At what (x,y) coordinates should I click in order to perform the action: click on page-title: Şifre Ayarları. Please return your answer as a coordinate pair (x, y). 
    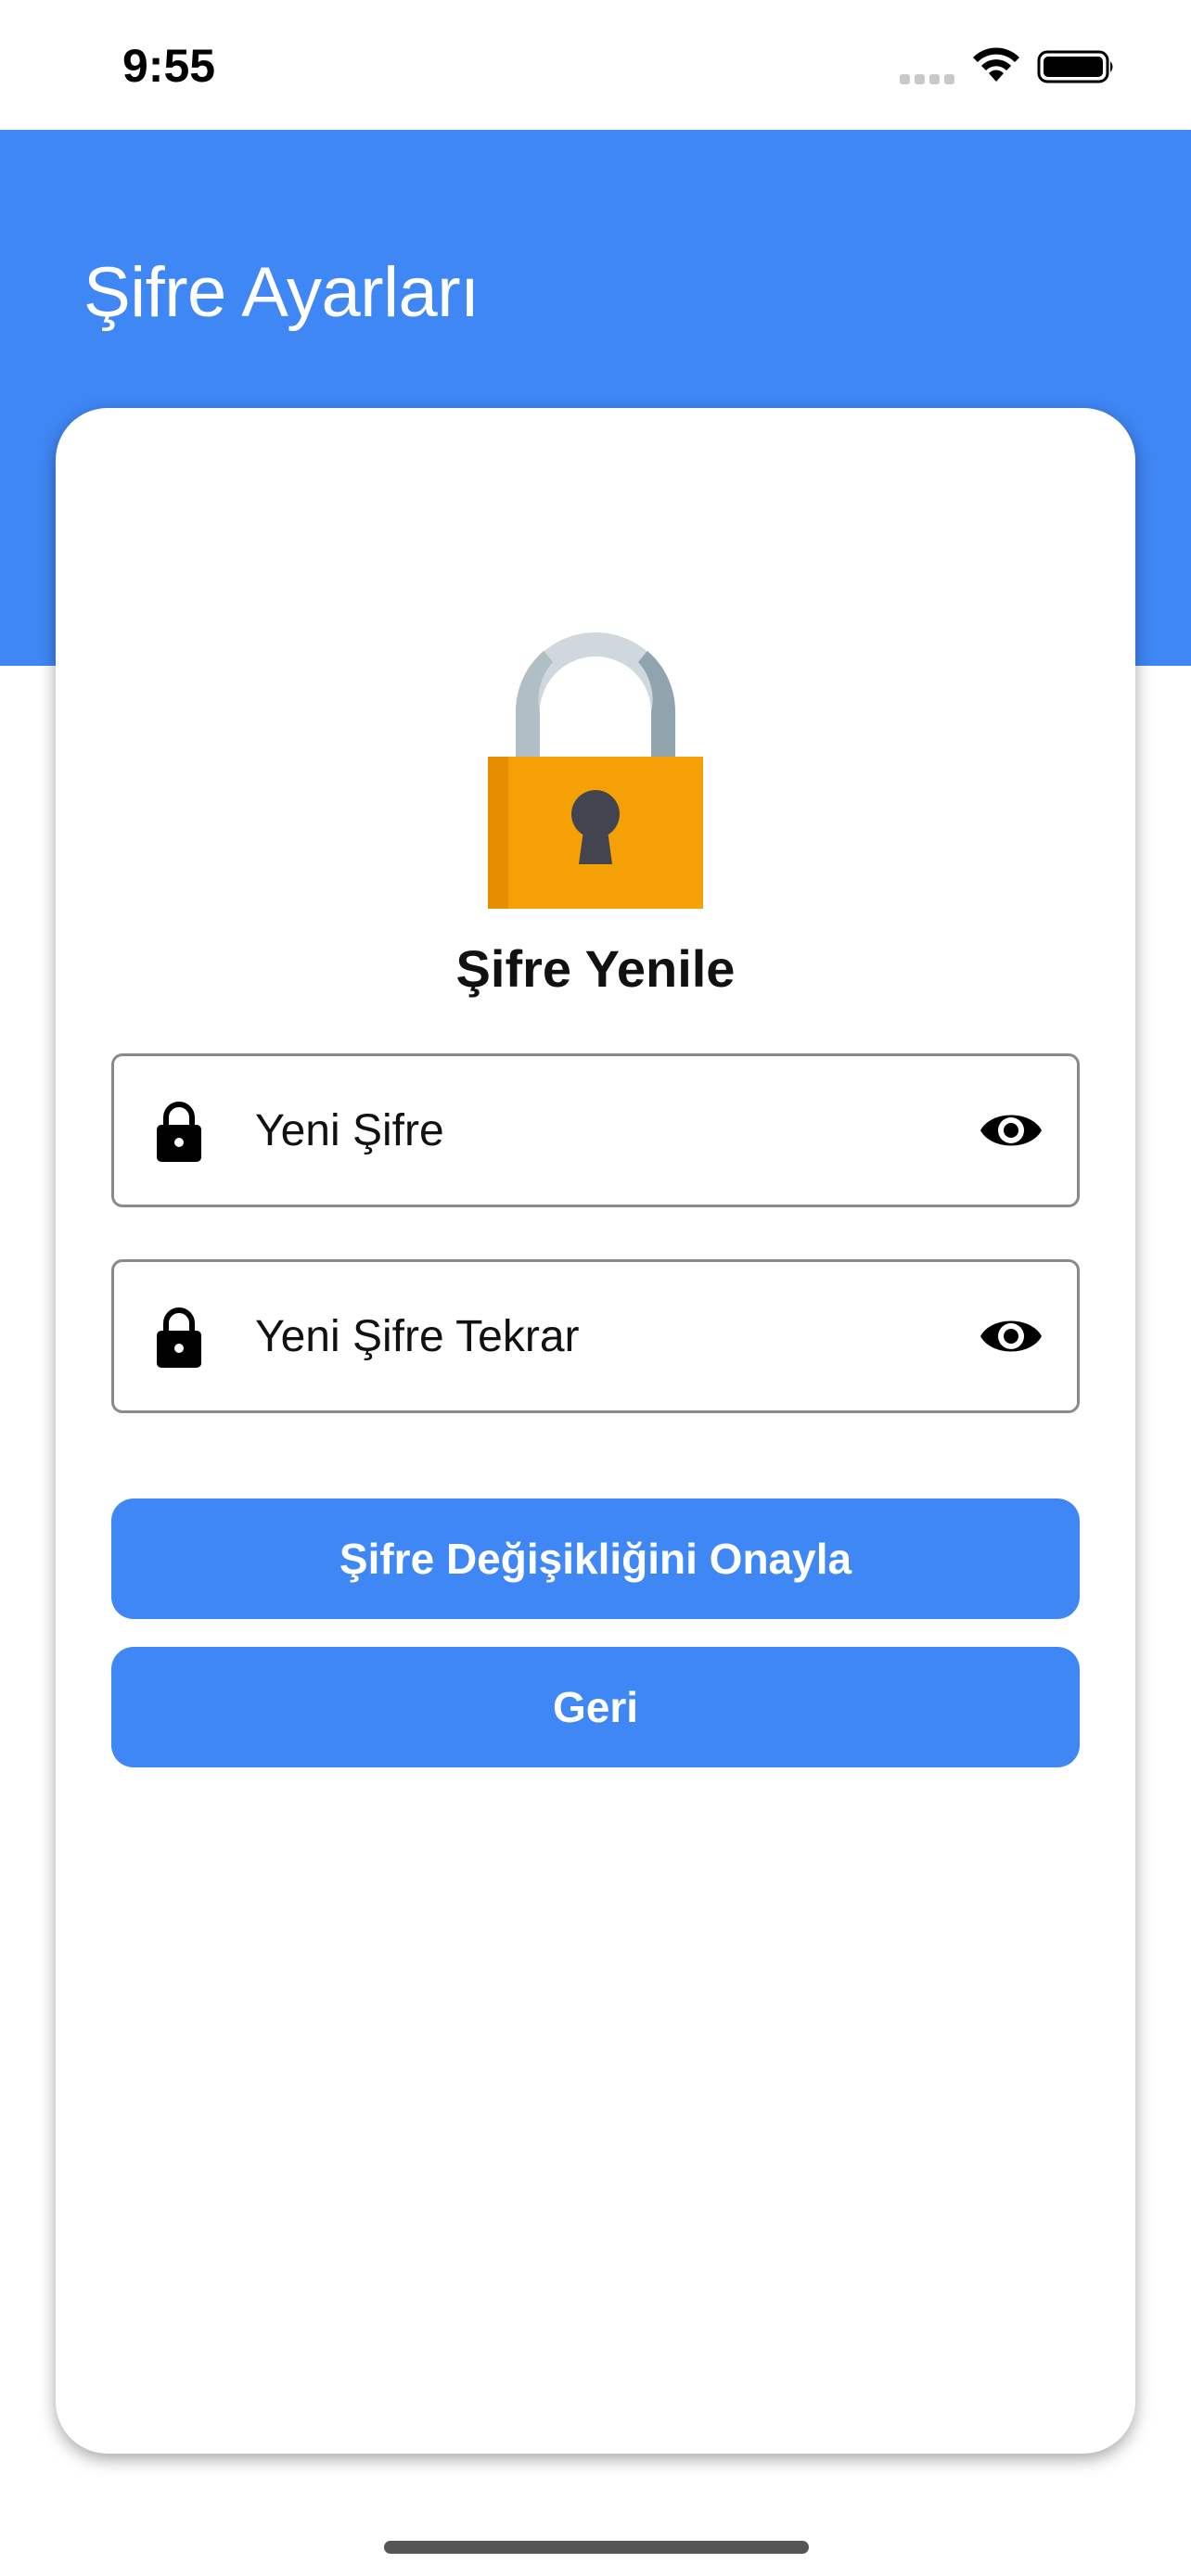
    Looking at the image, I should click on (281, 292).